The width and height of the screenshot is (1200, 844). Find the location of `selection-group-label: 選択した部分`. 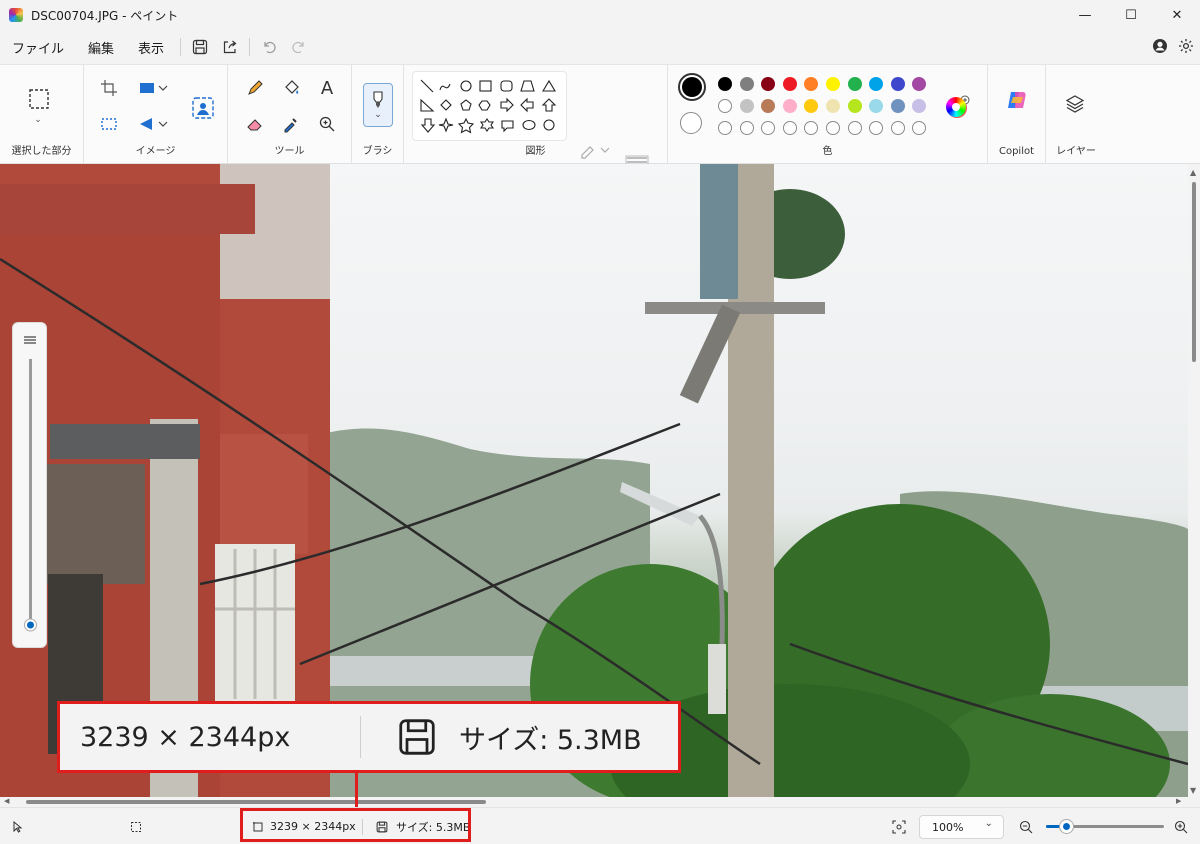

selection-group-label: 選択した部分 is located at coordinates (41, 151).